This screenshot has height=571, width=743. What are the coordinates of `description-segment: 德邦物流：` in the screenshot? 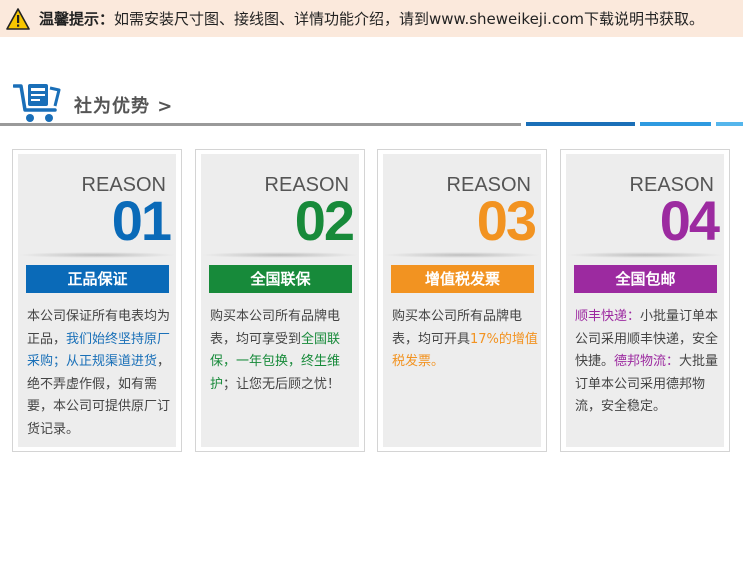 It's located at (647, 361).